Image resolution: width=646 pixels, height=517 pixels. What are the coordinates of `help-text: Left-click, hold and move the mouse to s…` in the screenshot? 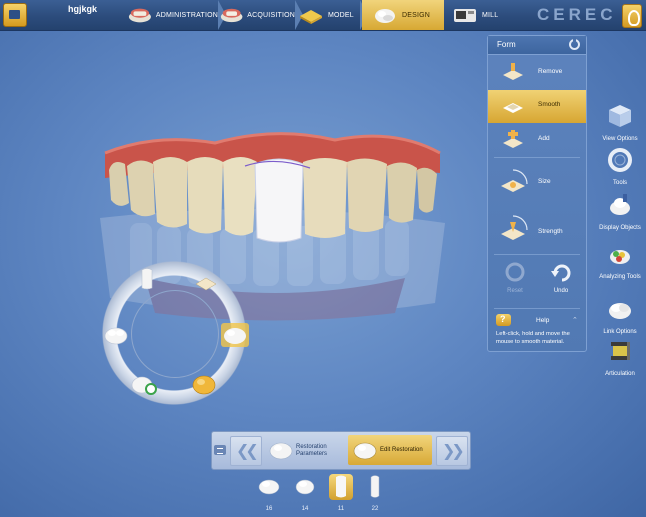 It's located at (533, 338).